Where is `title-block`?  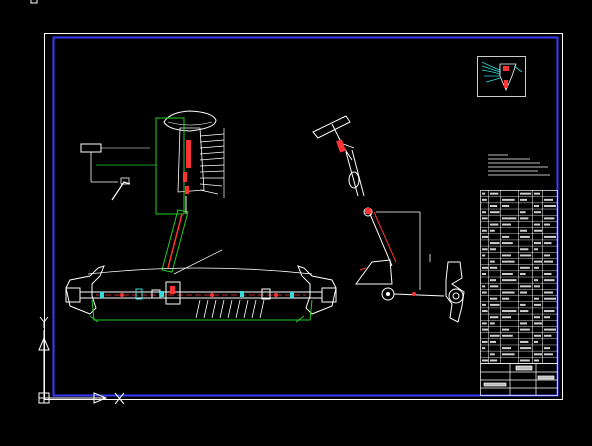
title-block is located at coordinates (519, 379).